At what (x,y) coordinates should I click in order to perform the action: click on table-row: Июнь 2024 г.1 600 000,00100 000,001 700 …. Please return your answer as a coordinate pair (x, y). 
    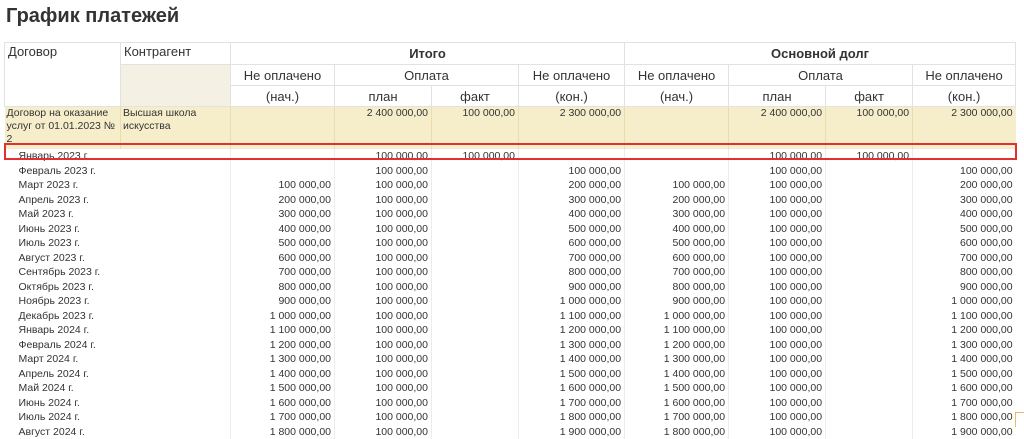
    Looking at the image, I should click on (510, 403).